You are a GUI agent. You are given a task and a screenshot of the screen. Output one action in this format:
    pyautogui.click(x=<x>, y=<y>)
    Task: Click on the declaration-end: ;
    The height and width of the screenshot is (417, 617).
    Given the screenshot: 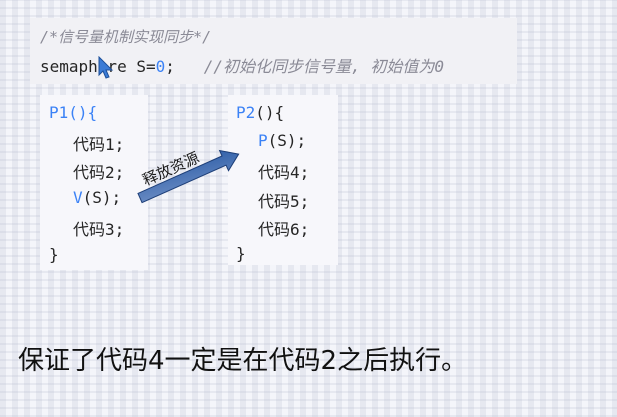 What is the action you would take?
    pyautogui.click(x=170, y=66)
    